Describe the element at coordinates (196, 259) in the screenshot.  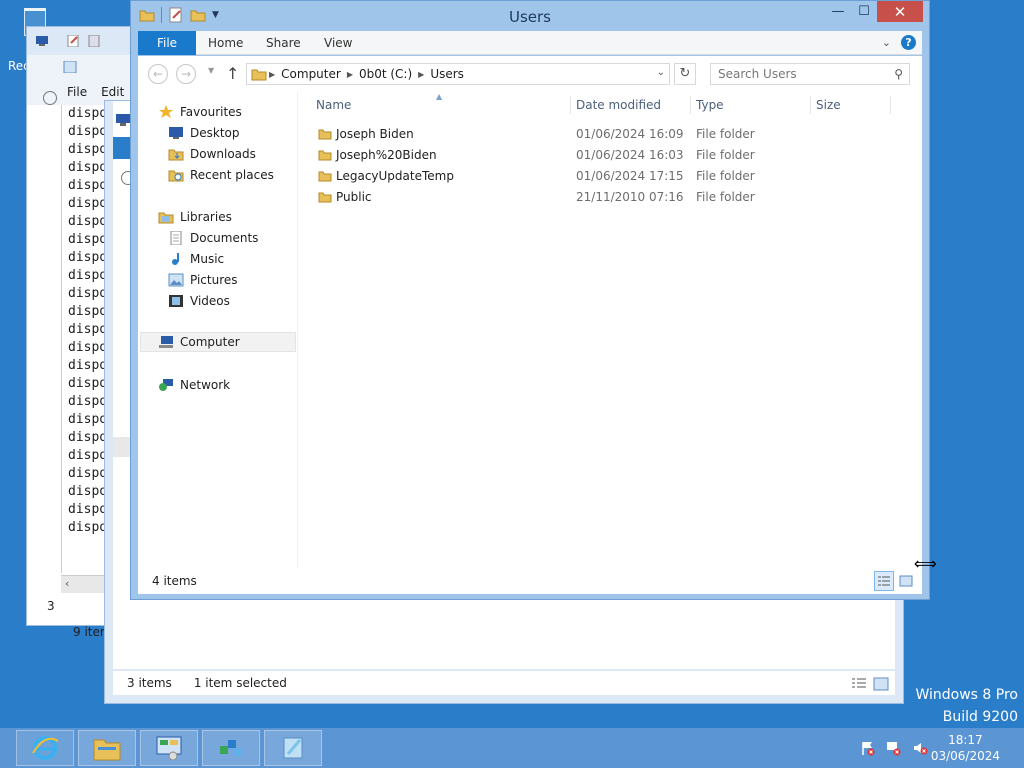
I see `nav-music: Music` at that location.